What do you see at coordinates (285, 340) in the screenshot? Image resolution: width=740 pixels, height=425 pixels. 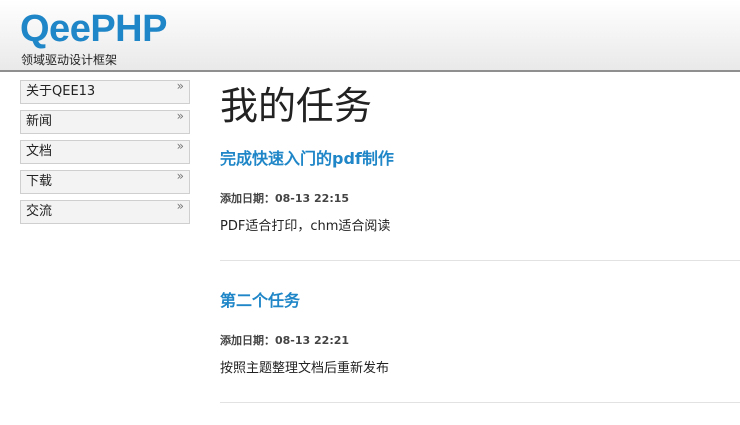 I see `task-date: 添加日期：08-13 22:21` at bounding box center [285, 340].